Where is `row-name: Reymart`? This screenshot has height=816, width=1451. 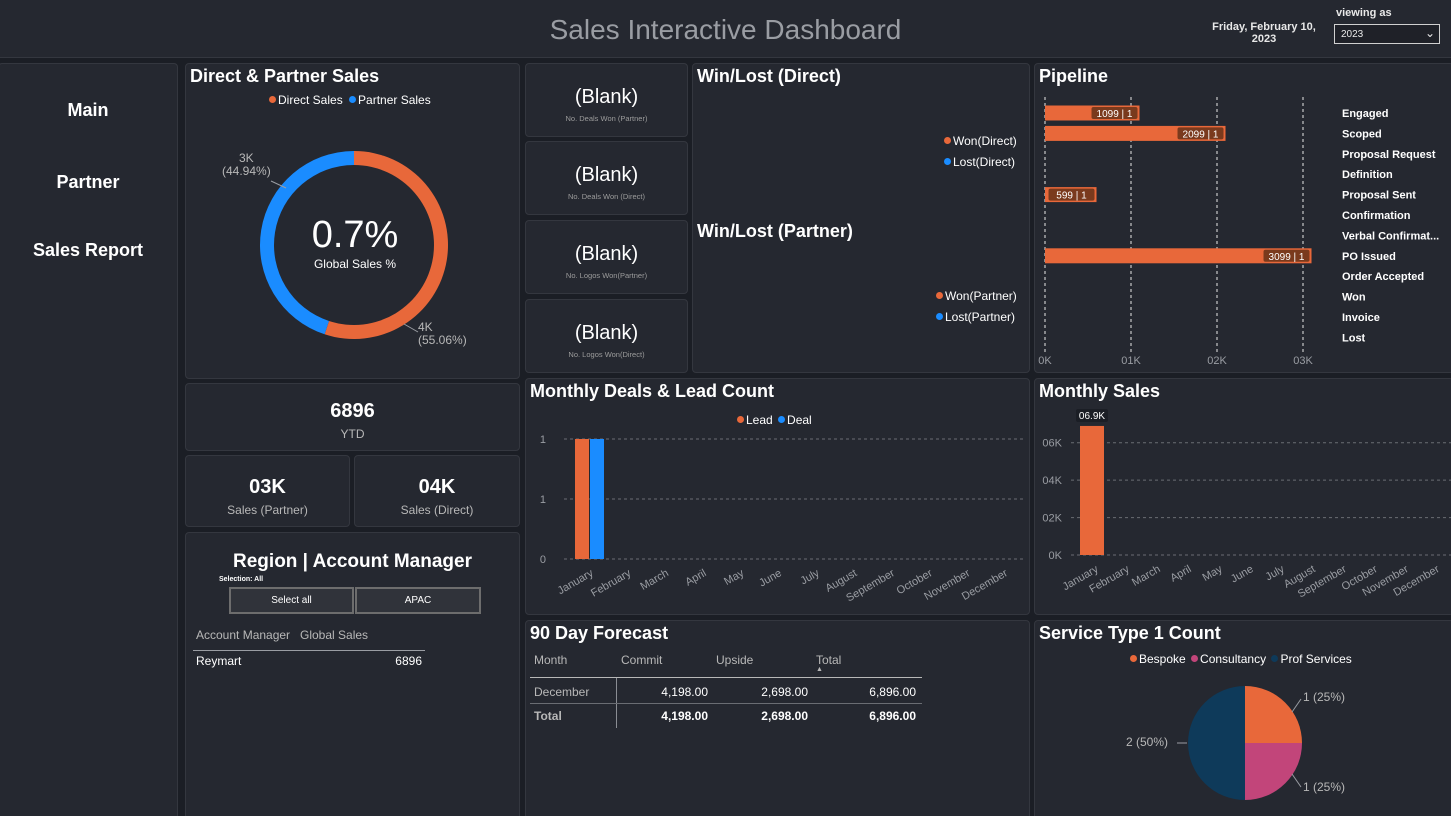 row-name: Reymart is located at coordinates (219, 661).